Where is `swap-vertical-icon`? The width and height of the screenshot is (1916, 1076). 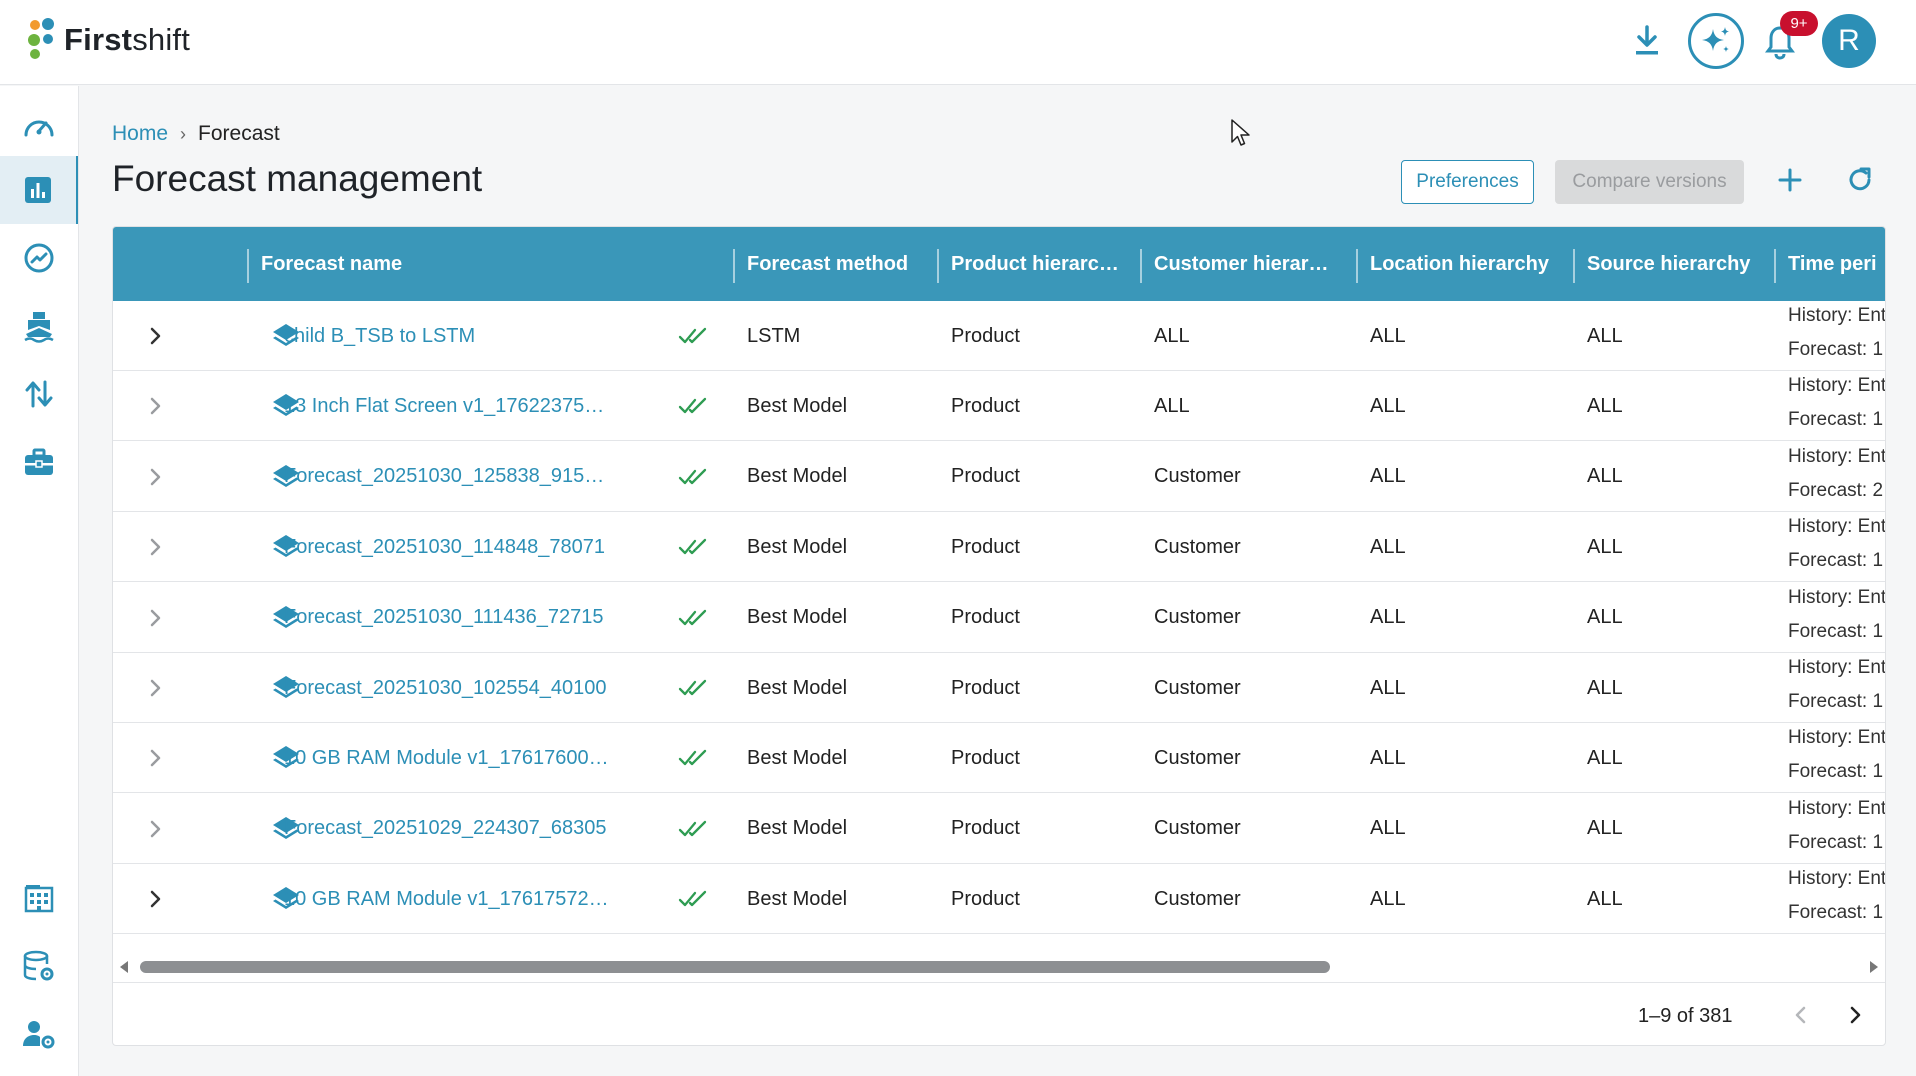 swap-vertical-icon is located at coordinates (39, 394).